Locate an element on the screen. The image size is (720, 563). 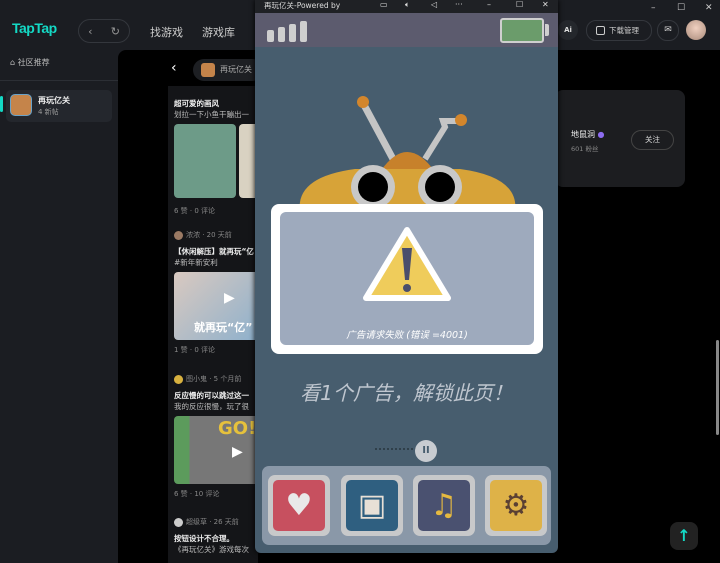
game-window-title: 再玩亿关-Powered by is located at coordinates (302, 5).